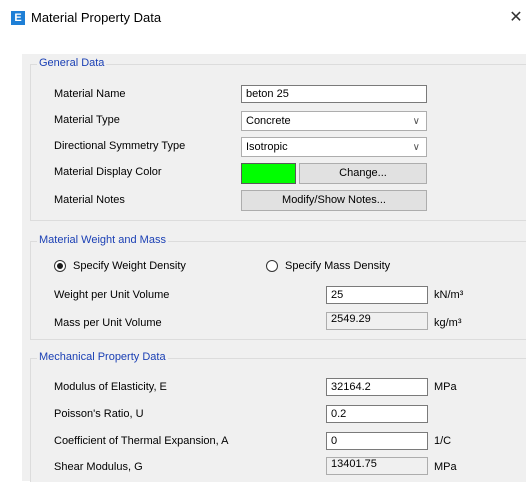 This screenshot has width=526, height=482. What do you see at coordinates (334, 94) in the screenshot?
I see `material-name-input: beton 25` at bounding box center [334, 94].